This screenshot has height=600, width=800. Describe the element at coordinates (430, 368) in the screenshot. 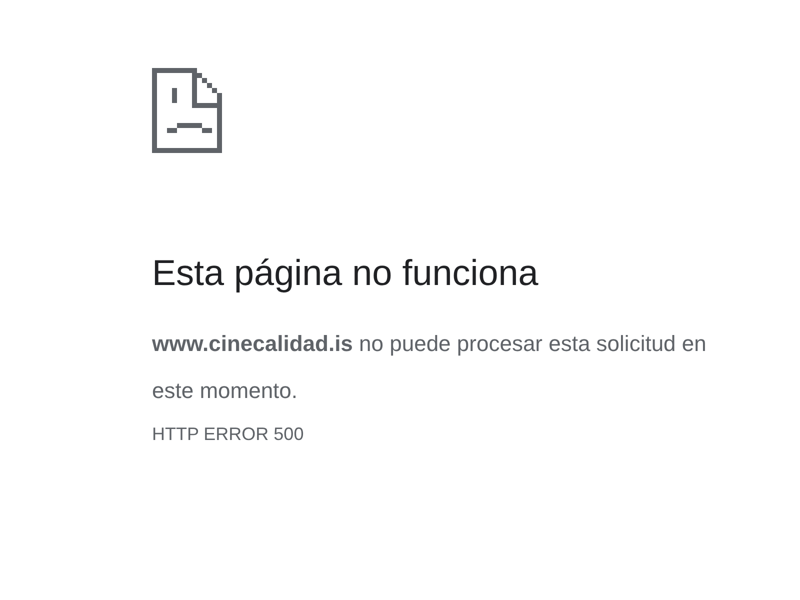

I see `error-message: www.cinecalidad.is no puede procesar esta solicitud en este momento.` at that location.